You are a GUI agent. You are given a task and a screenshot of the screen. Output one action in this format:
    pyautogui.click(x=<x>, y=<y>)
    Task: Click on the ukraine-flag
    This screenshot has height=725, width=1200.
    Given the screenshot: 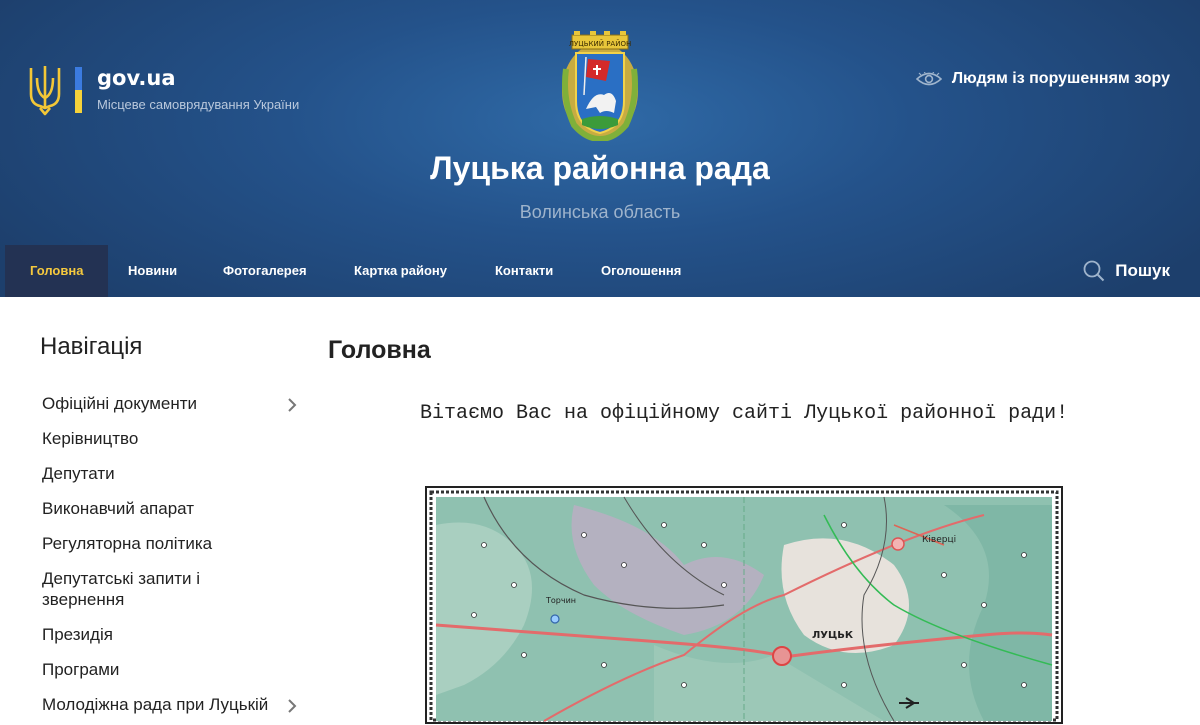 What is the action you would take?
    pyautogui.click(x=78, y=90)
    